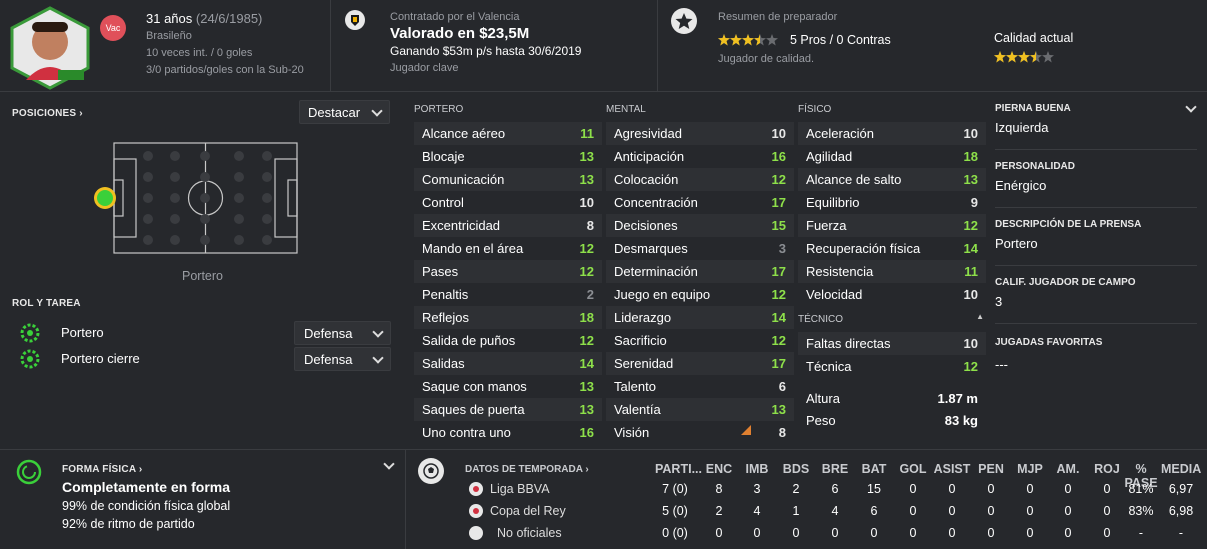 The width and height of the screenshot is (1207, 549). What do you see at coordinates (508, 432) in the screenshot?
I see `attribute-row: Uno contra uno 16` at bounding box center [508, 432].